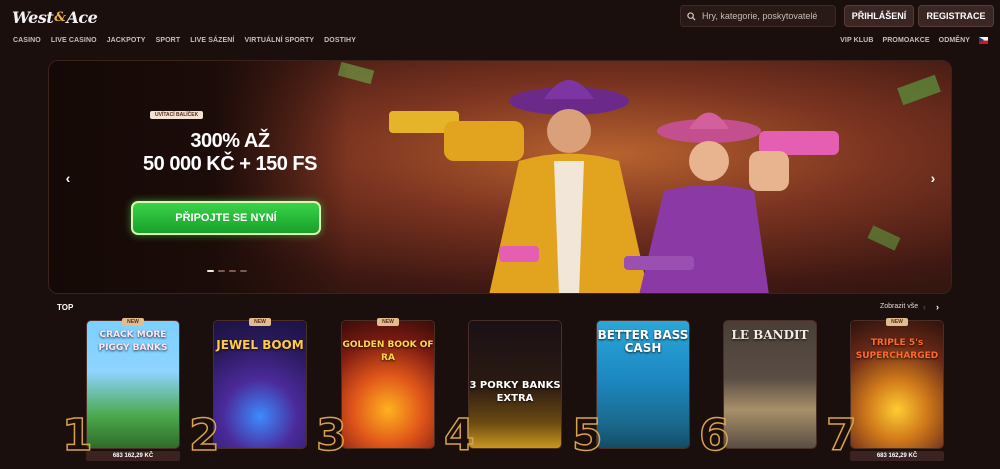  Describe the element at coordinates (279, 40) in the screenshot. I see `nav-virtual-sports: VIRTUÁLNÍ SPORTY` at that location.